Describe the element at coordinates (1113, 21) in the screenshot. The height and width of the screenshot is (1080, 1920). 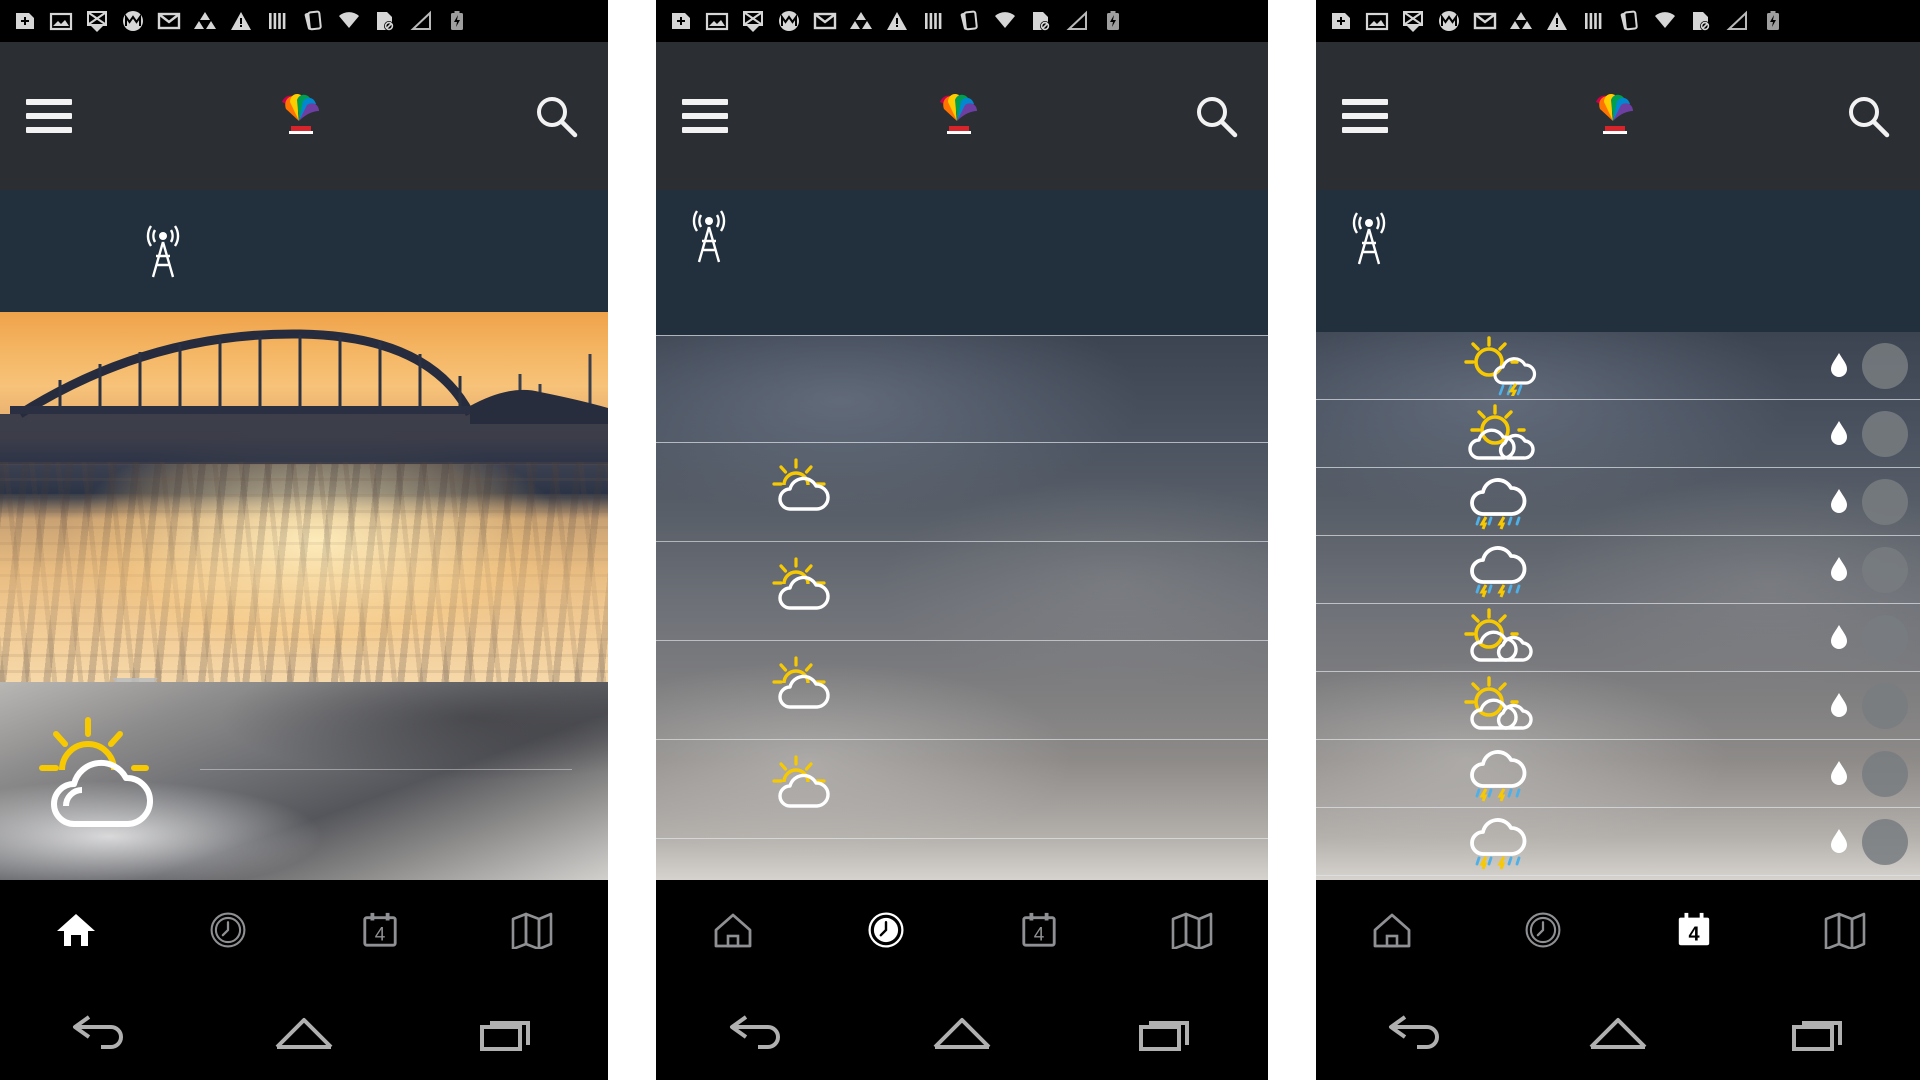
I see `battery-charging-icon` at that location.